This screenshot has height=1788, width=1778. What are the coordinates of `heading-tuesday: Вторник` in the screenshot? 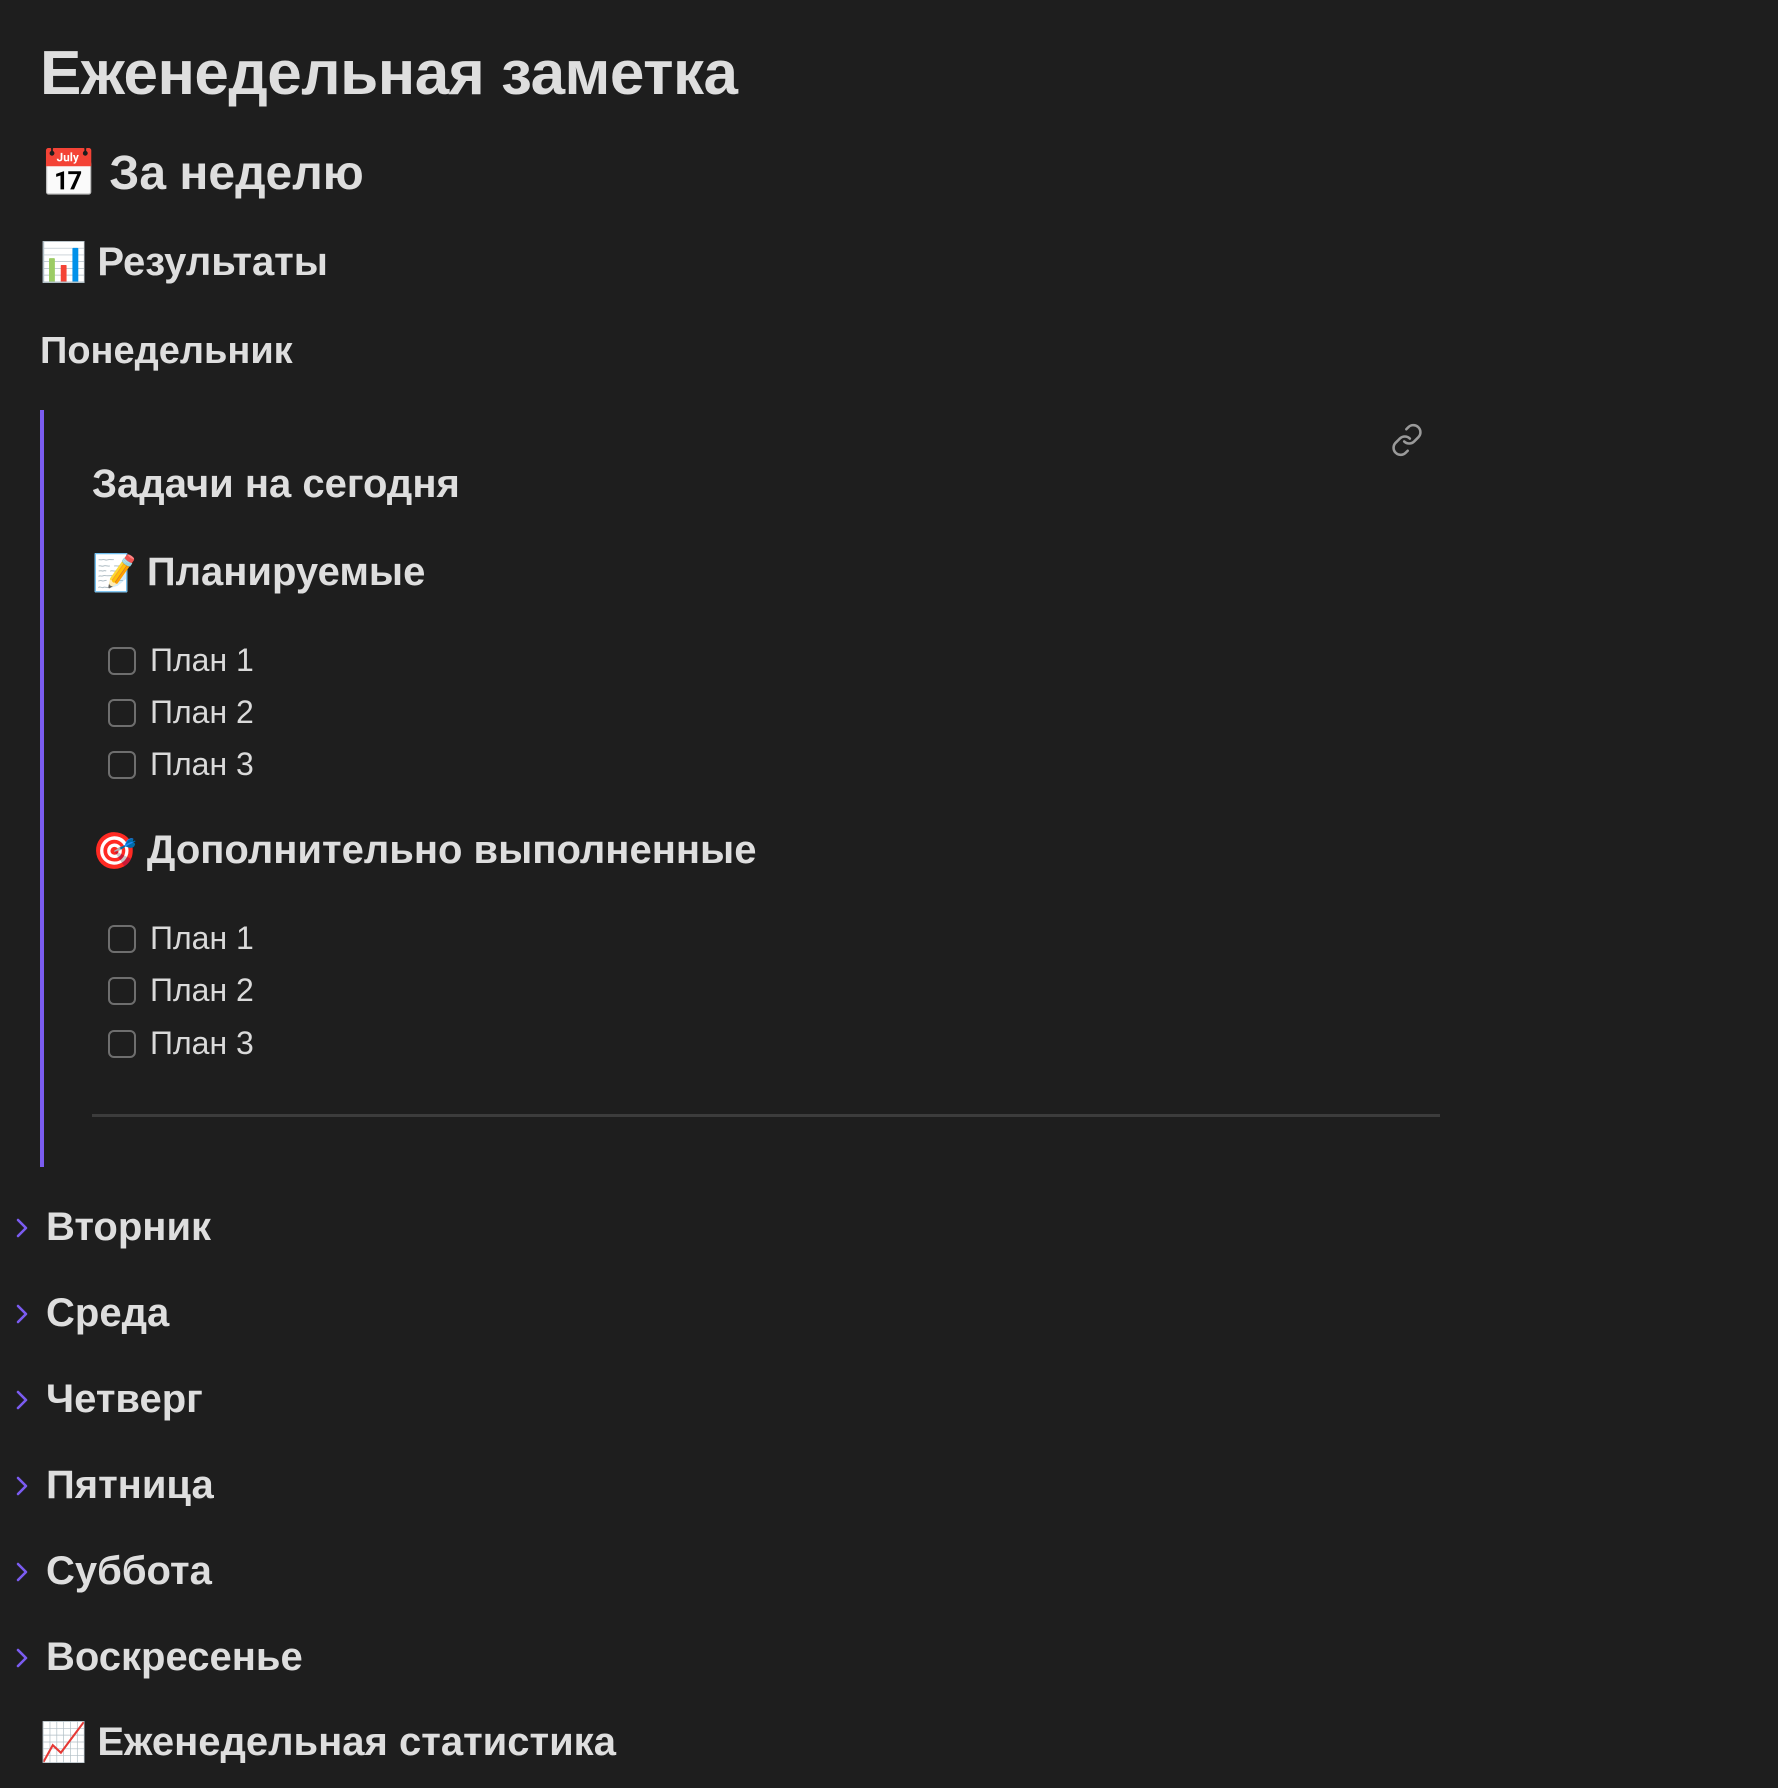 It's located at (114, 1227).